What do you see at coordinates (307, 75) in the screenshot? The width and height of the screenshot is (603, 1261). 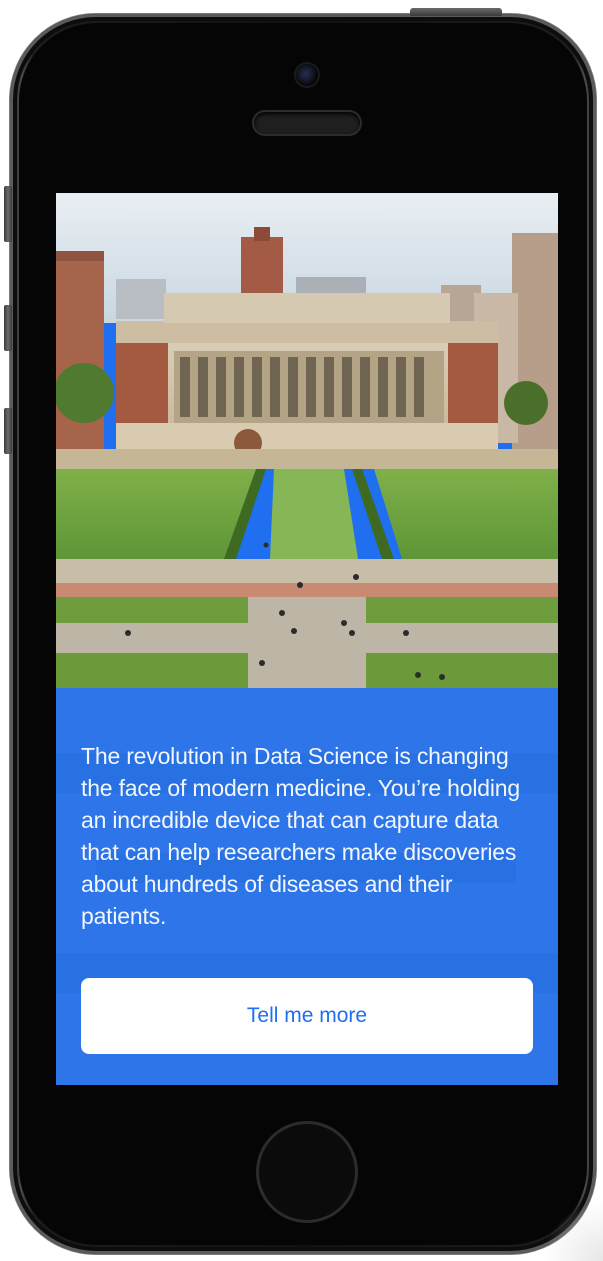 I see `front-camera-icon` at bounding box center [307, 75].